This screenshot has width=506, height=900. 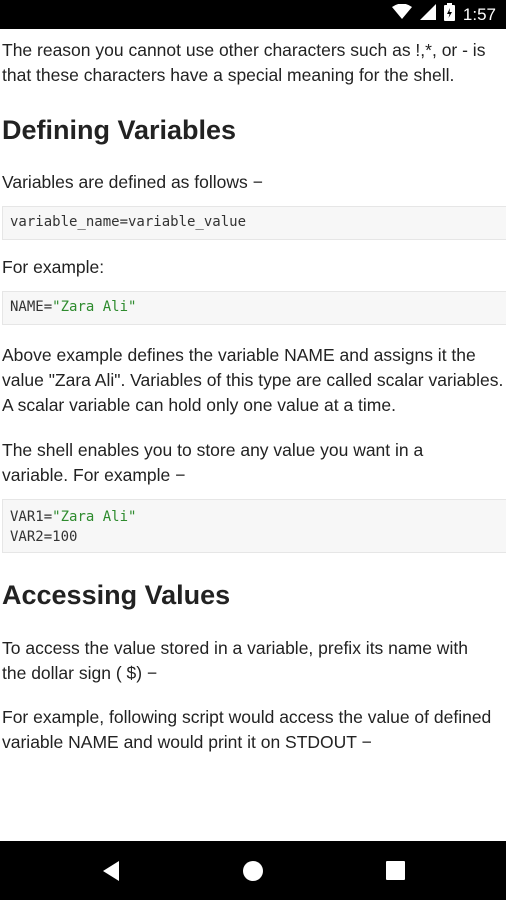 I want to click on wifi-icon, so click(x=401, y=14).